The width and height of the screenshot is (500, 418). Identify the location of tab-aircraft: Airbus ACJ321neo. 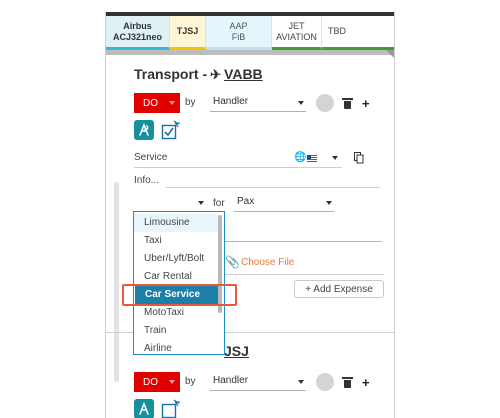
(138, 33).